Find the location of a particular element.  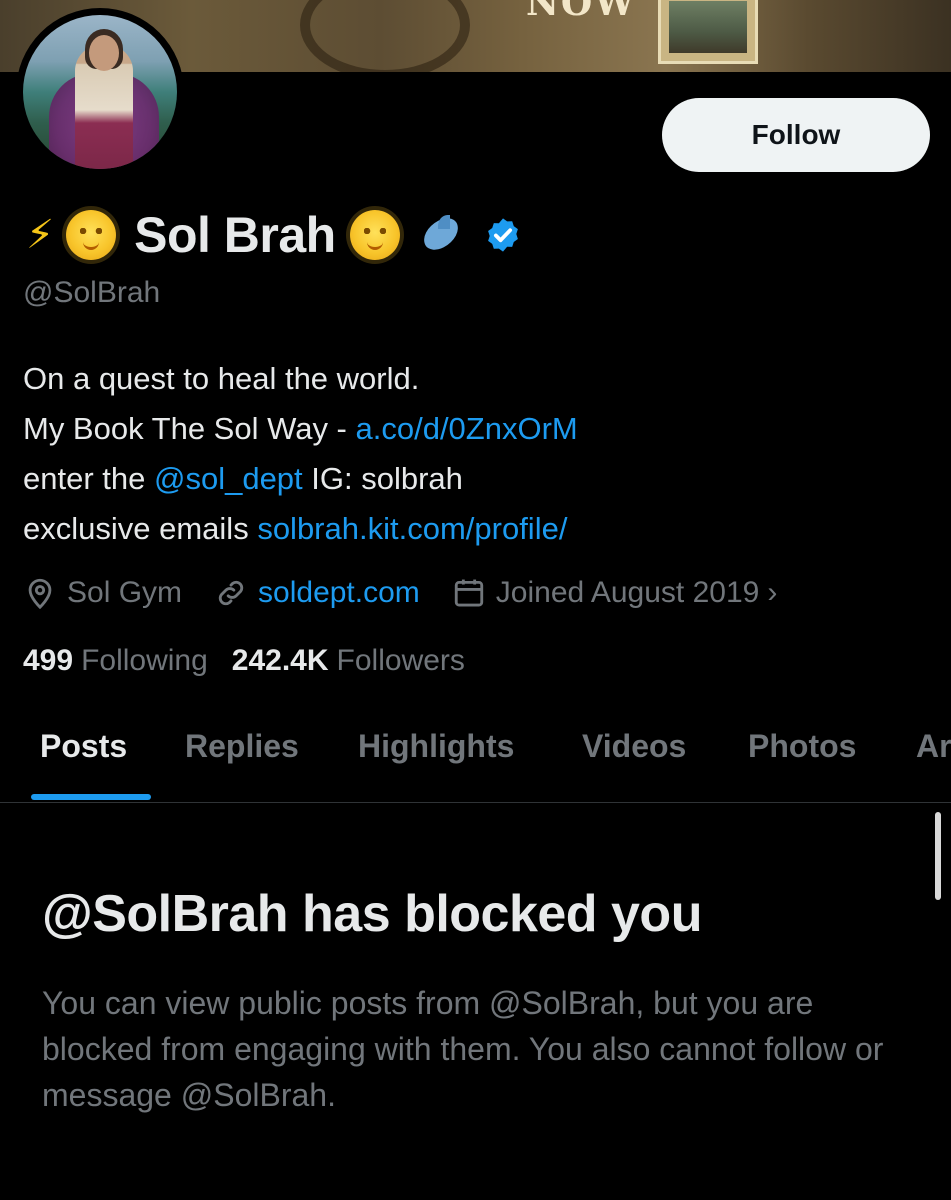

active-tab-indicator is located at coordinates (91, 797).